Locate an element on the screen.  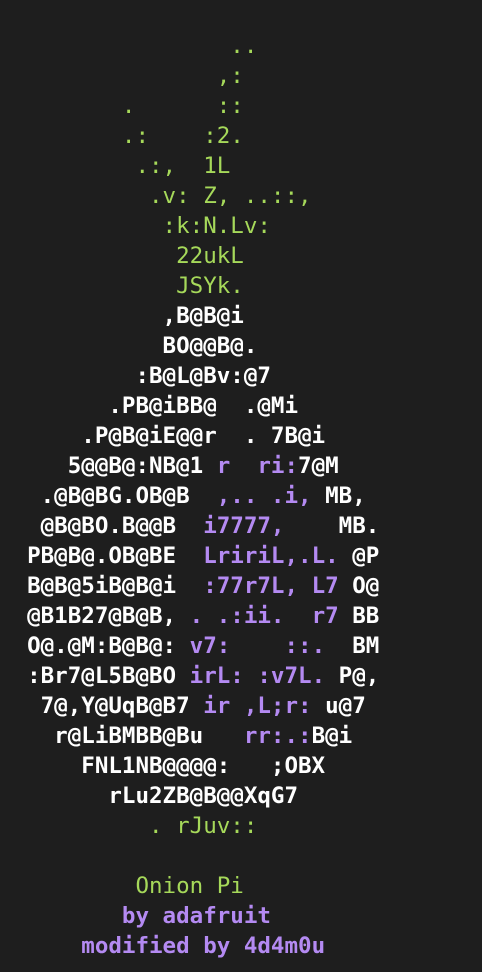
ascii-art-line: .. is located at coordinates (189, 46).